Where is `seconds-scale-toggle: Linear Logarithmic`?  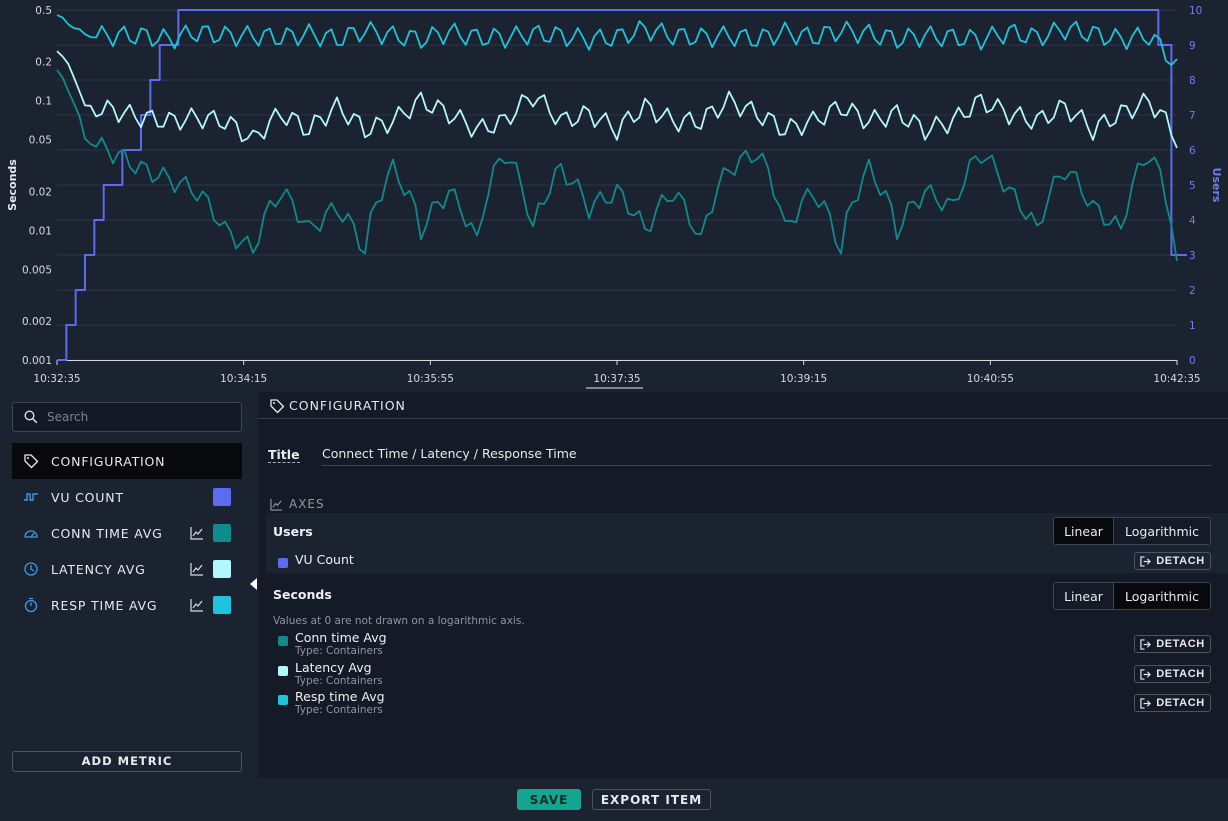 seconds-scale-toggle: Linear Logarithmic is located at coordinates (1132, 596).